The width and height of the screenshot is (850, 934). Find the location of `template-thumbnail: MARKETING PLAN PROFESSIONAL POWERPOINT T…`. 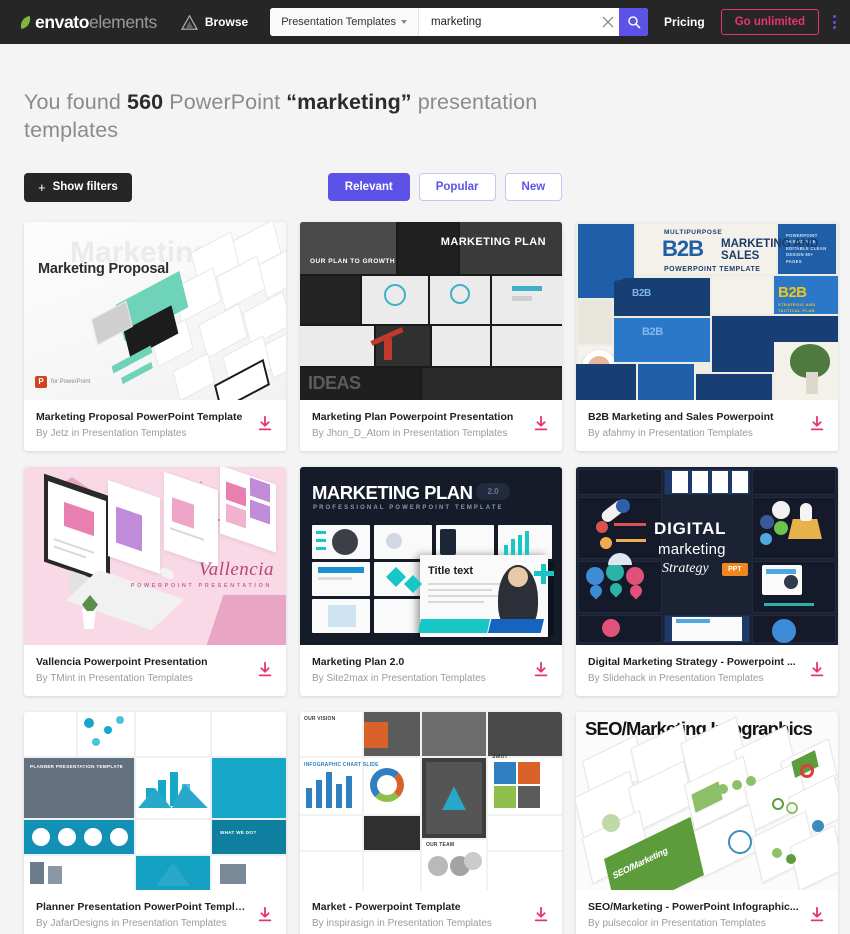

template-thumbnail: MARKETING PLAN PROFESSIONAL POWERPOINT T… is located at coordinates (431, 555).